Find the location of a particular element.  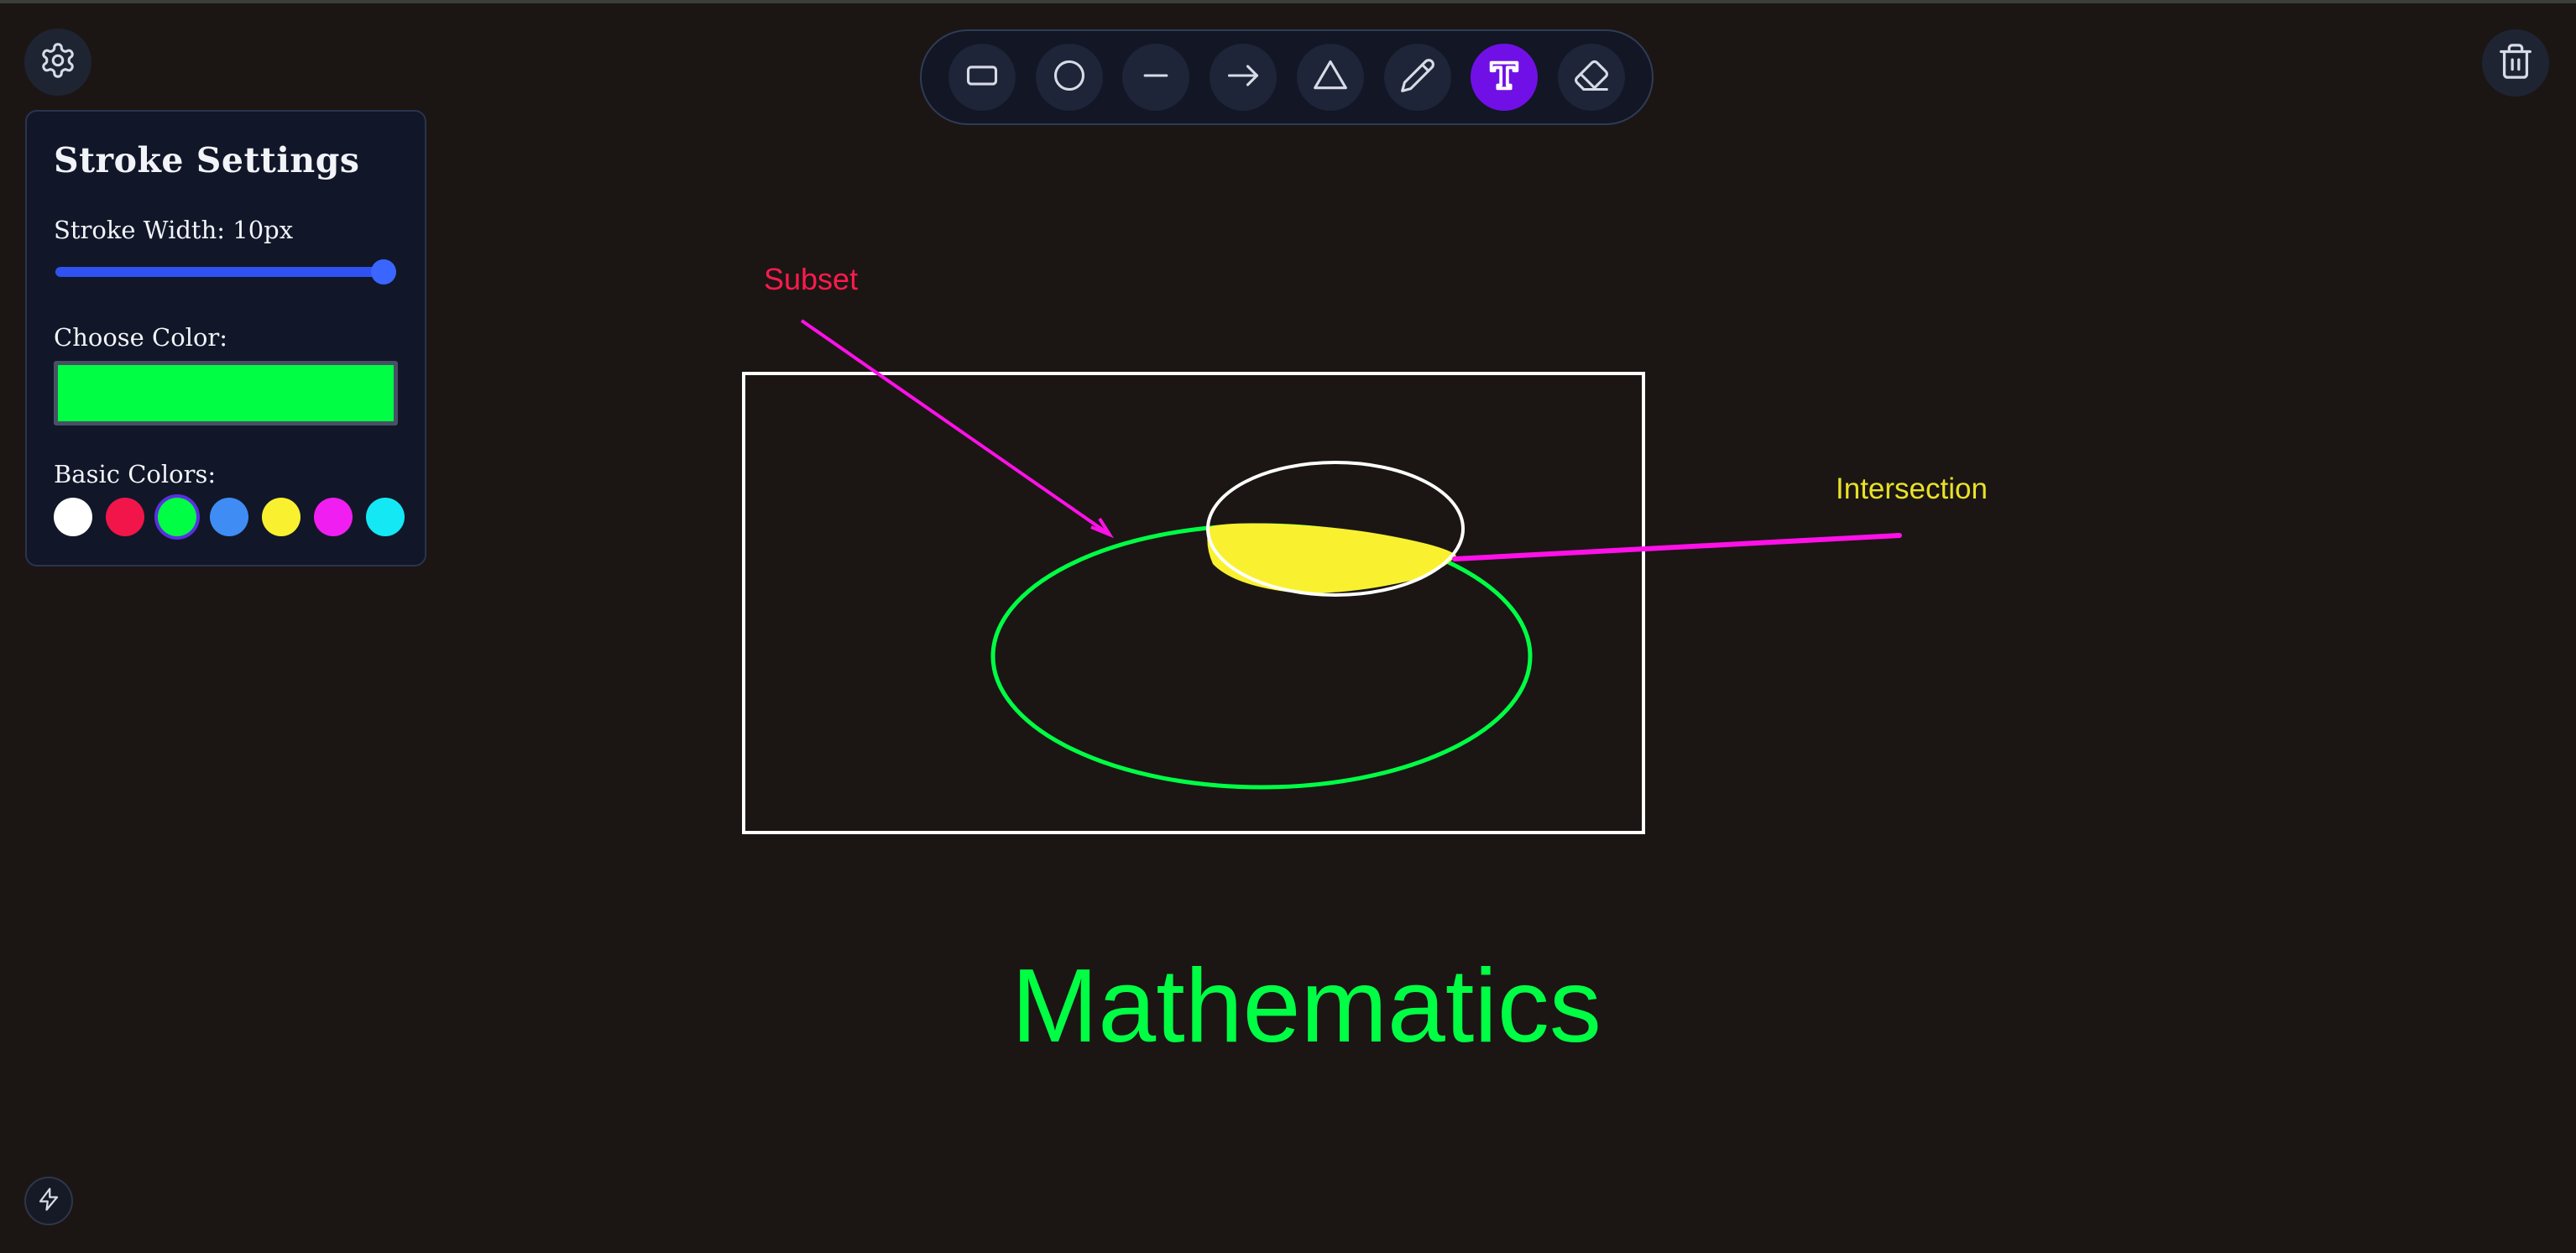

lightning-icon is located at coordinates (48, 1201).